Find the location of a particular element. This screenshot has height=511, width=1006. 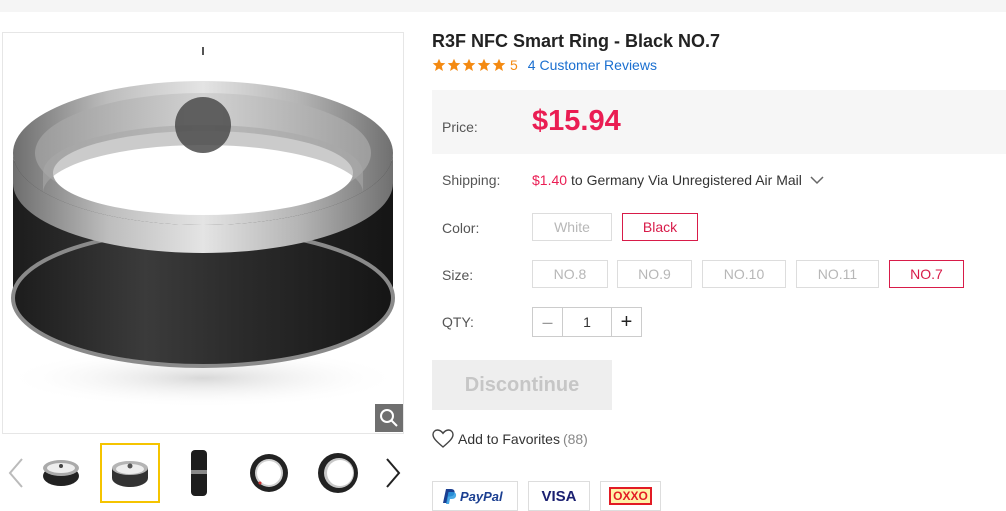

size-option-no10: NO.10 is located at coordinates (744, 274).